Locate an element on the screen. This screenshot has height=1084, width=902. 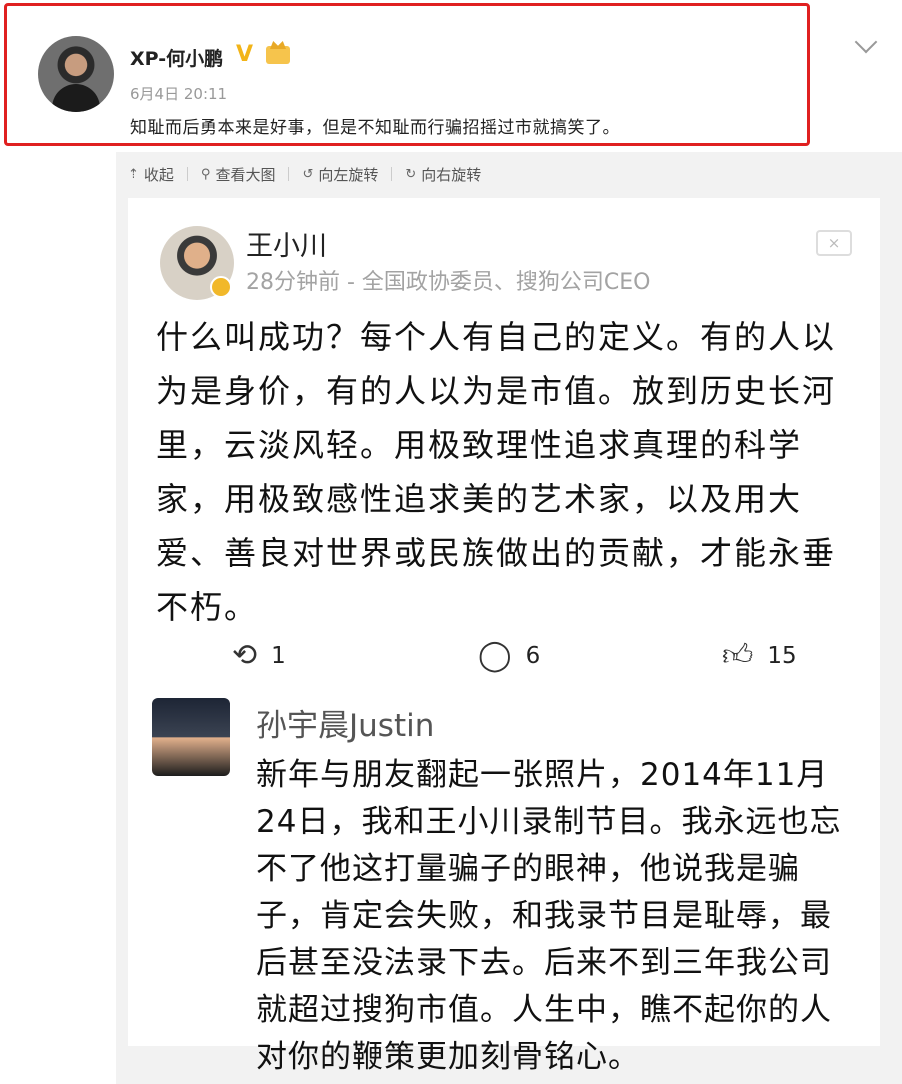
rotate-right-label: 向右旋转 is located at coordinates (451, 174).